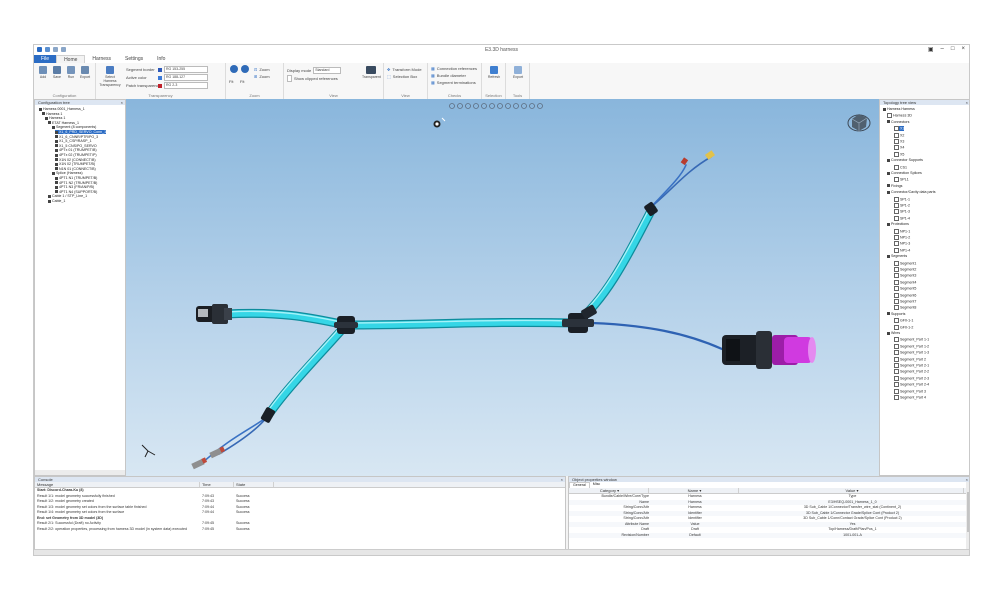 The image size is (1000, 610). I want to click on tree-node: Segment6, so click(905, 295).